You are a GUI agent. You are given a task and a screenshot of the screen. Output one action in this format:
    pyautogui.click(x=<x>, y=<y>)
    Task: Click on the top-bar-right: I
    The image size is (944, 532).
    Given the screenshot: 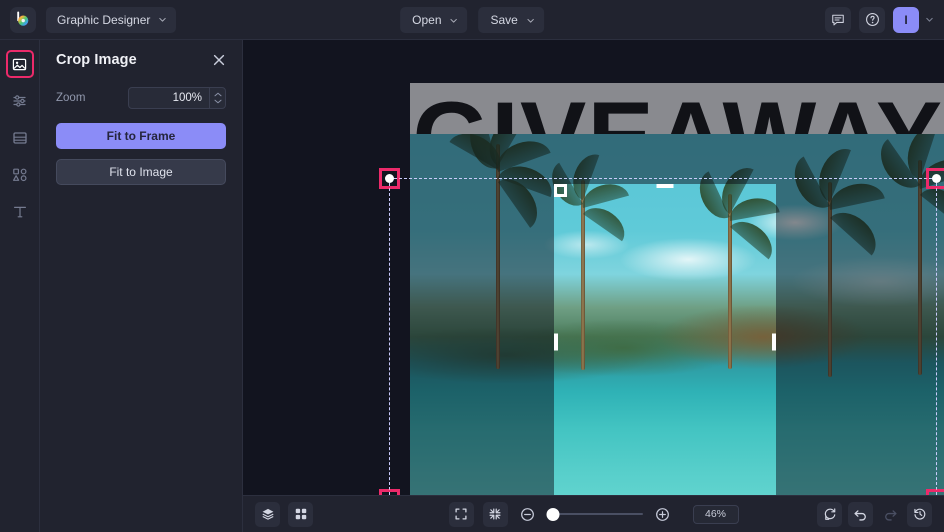 What is the action you would take?
    pyautogui.click(x=879, y=19)
    